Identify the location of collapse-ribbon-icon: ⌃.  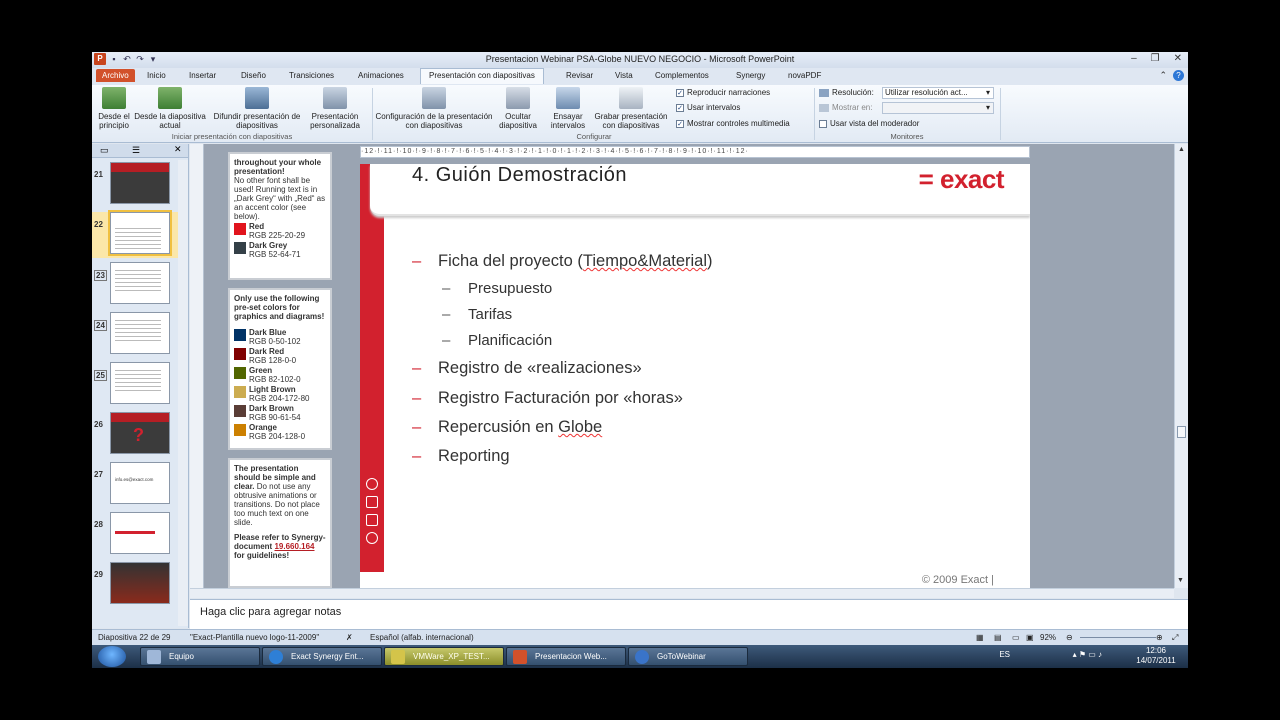
(1163, 75).